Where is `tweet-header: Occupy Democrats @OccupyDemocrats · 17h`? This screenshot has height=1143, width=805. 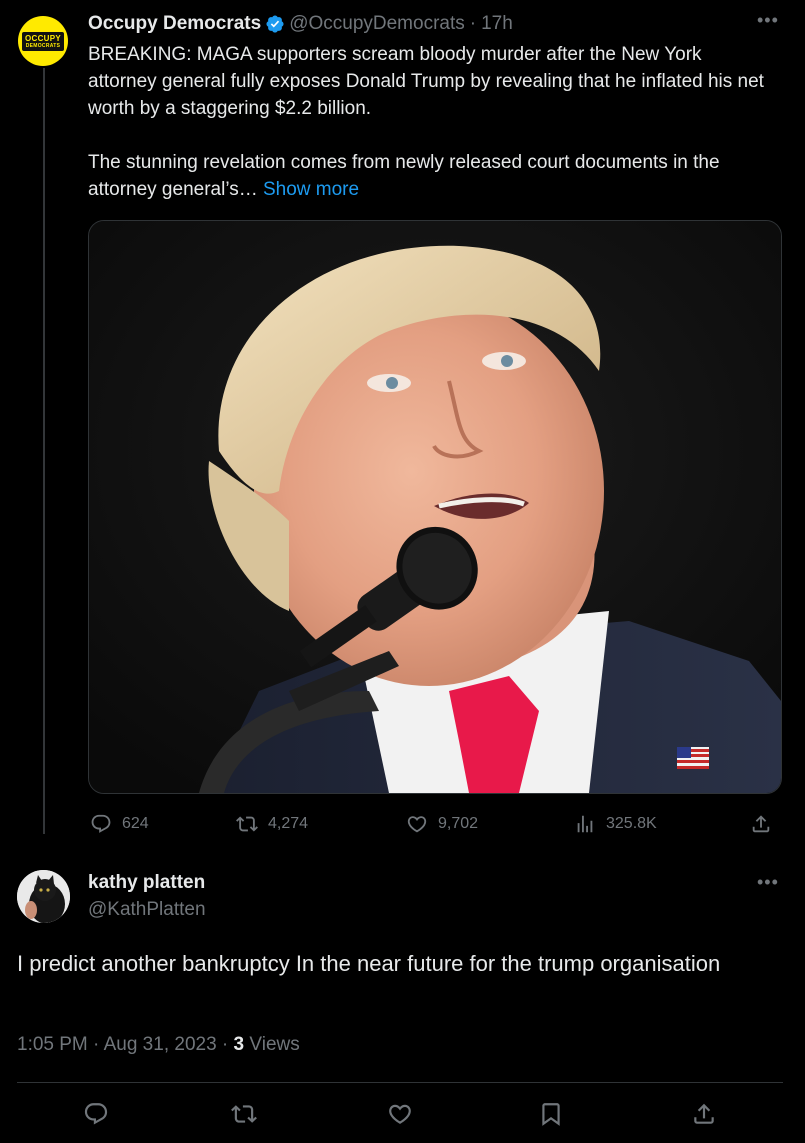 tweet-header: Occupy Democrats @OccupyDemocrats · 17h is located at coordinates (300, 24).